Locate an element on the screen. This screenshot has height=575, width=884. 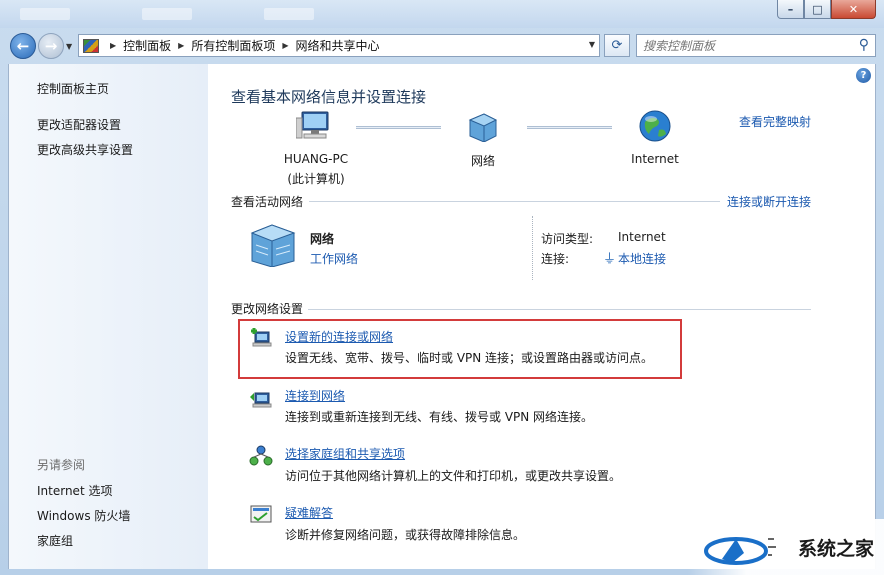
active-network-name: 网络 is located at coordinates (322, 239).